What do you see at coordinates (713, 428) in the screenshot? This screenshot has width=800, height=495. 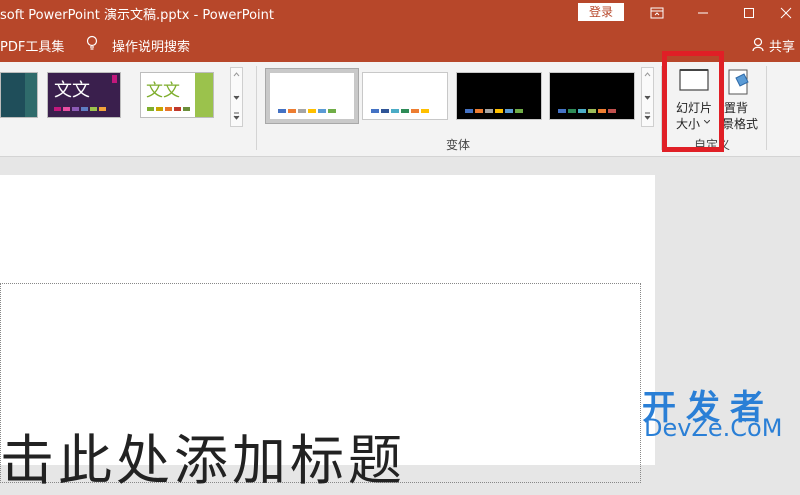 I see `watermark-bottom: DevZe.CoM` at bounding box center [713, 428].